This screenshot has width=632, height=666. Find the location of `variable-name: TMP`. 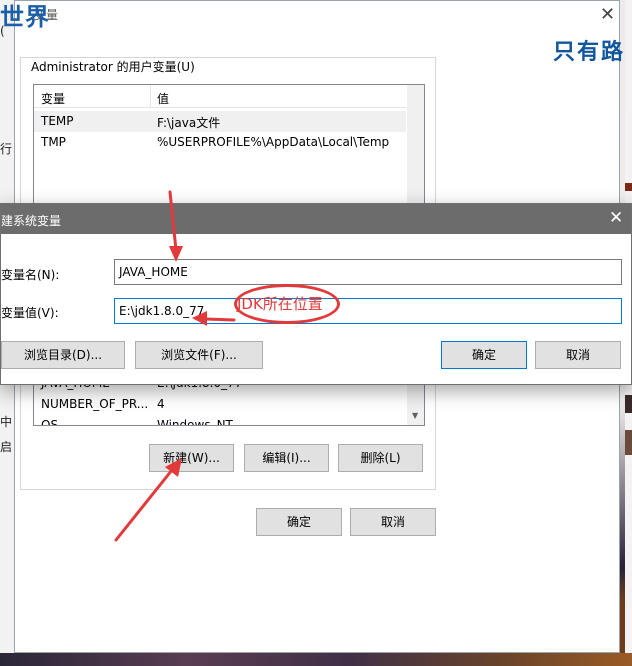

variable-name: TMP is located at coordinates (53, 142).